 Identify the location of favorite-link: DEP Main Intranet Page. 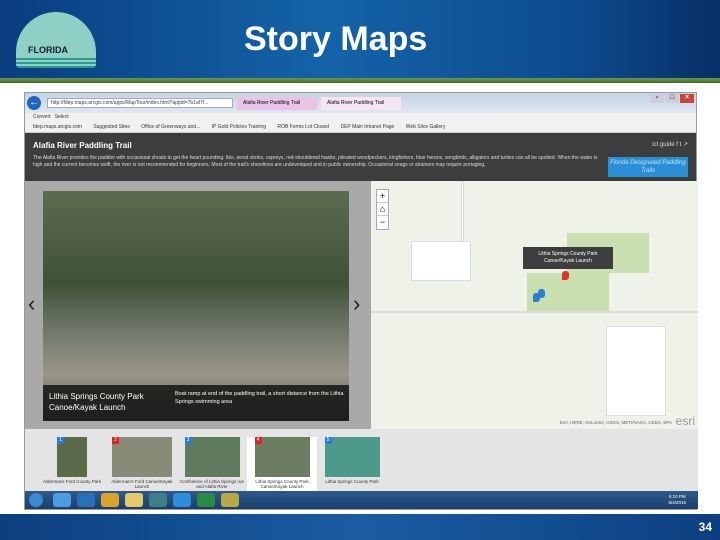
(367, 127).